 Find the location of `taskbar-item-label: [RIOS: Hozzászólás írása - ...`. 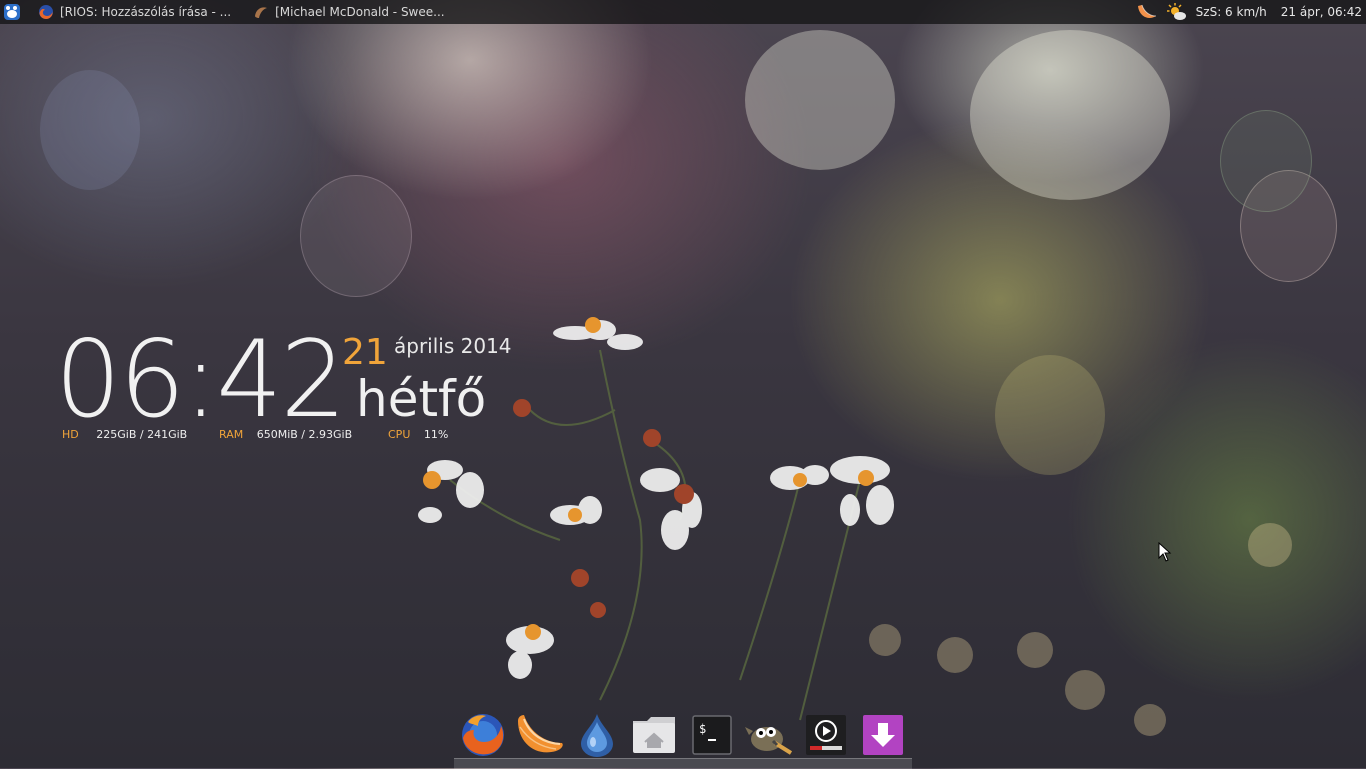

taskbar-item-label: [RIOS: Hozzászólás írása - ... is located at coordinates (146, 12).